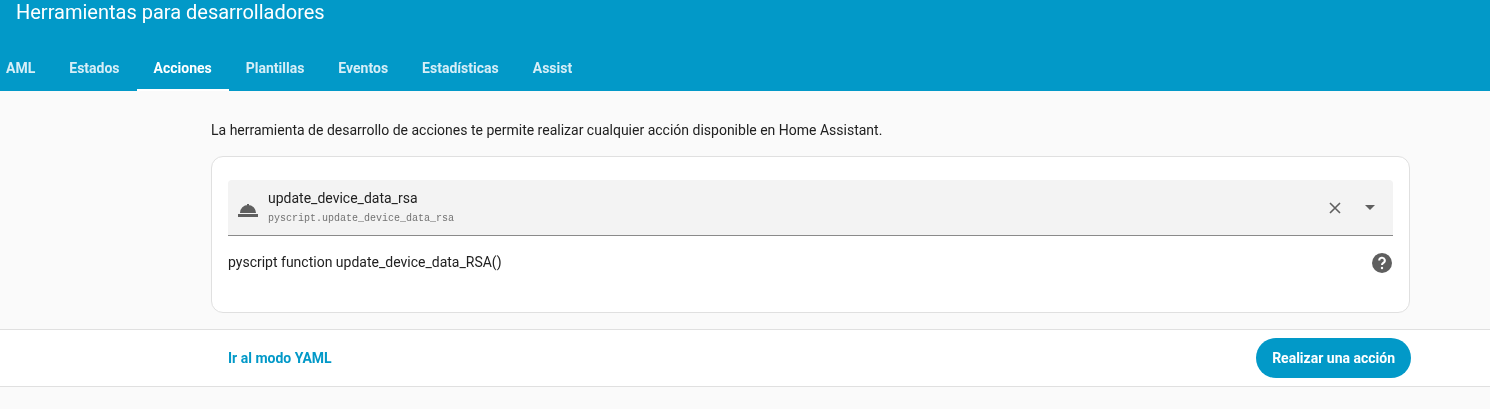 This screenshot has width=1490, height=409. I want to click on action-picker: update_device_data_rsa pyscript.update_device_data_rsa, so click(810, 208).